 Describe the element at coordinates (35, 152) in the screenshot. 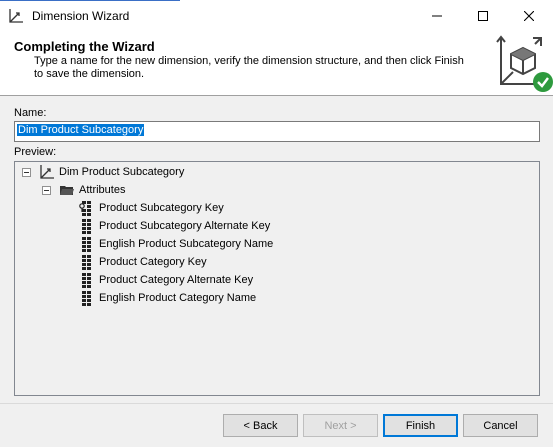

I see `preview-label: Preview:` at that location.